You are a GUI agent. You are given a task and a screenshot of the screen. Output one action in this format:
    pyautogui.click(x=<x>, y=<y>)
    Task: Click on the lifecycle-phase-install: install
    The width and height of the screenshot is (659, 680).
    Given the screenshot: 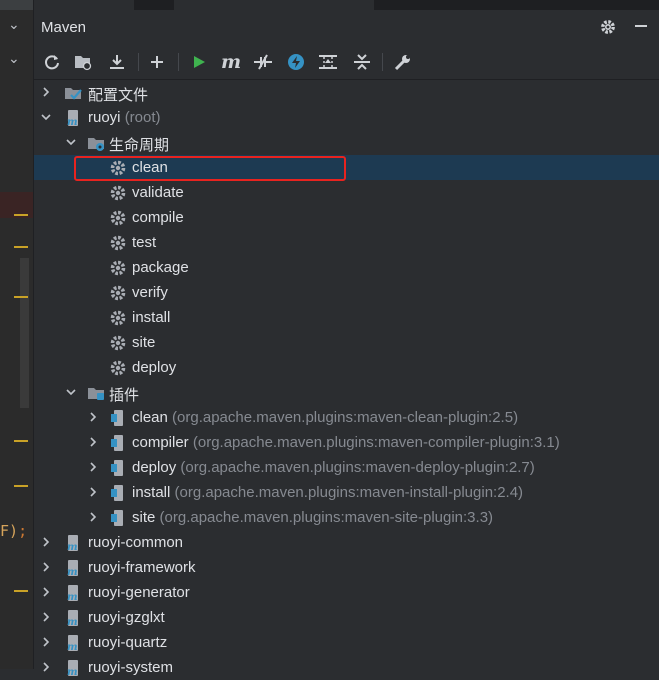 What is the action you would take?
    pyautogui.click(x=346, y=317)
    